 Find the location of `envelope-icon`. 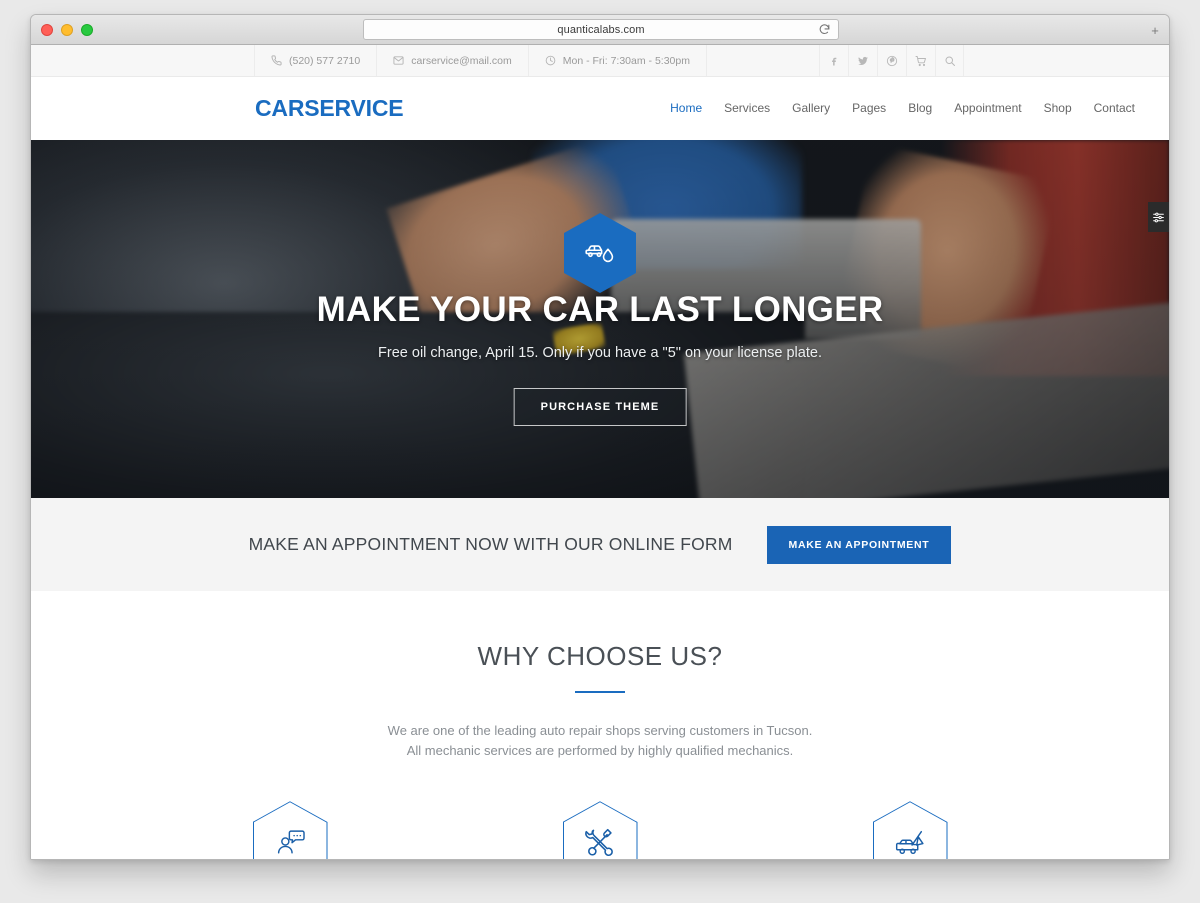

envelope-icon is located at coordinates (398, 60).